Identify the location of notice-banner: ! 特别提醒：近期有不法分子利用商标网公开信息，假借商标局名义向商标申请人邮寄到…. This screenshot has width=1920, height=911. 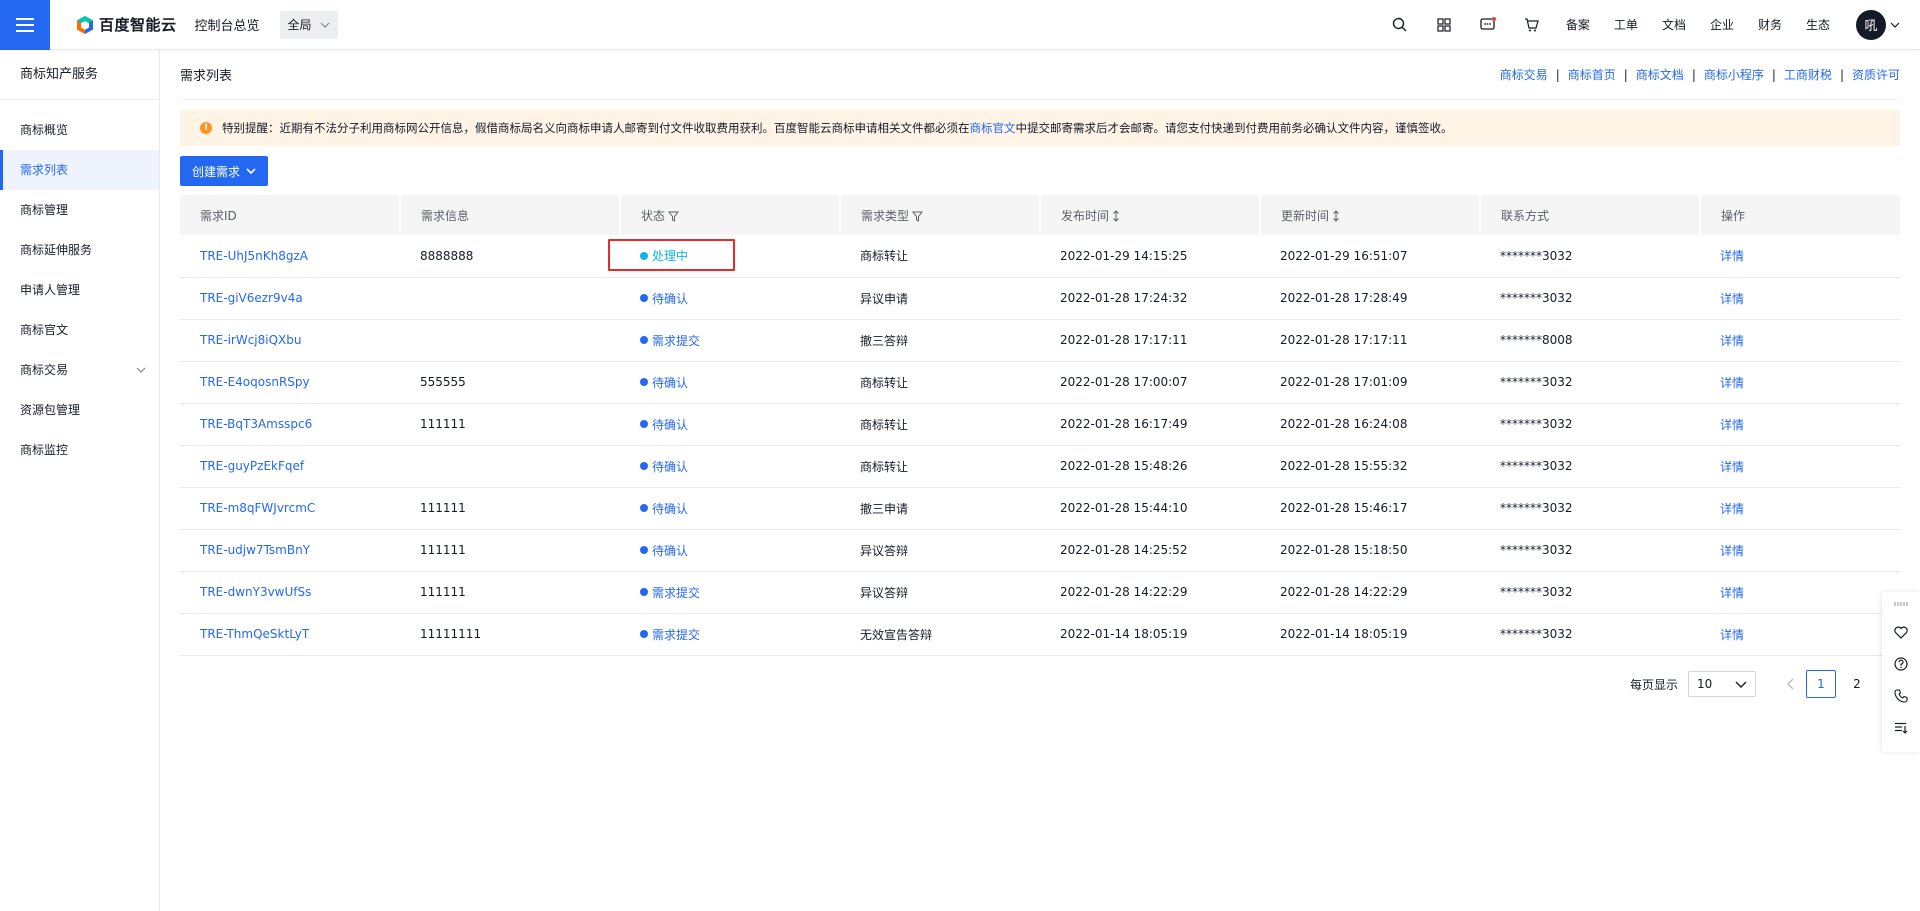
(1040, 128).